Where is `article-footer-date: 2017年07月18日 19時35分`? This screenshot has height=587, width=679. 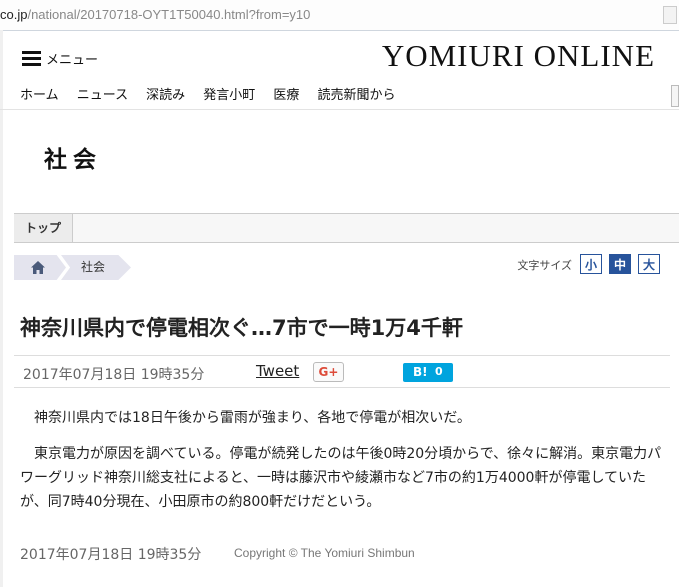 article-footer-date: 2017年07月18日 19時35分 is located at coordinates (111, 555).